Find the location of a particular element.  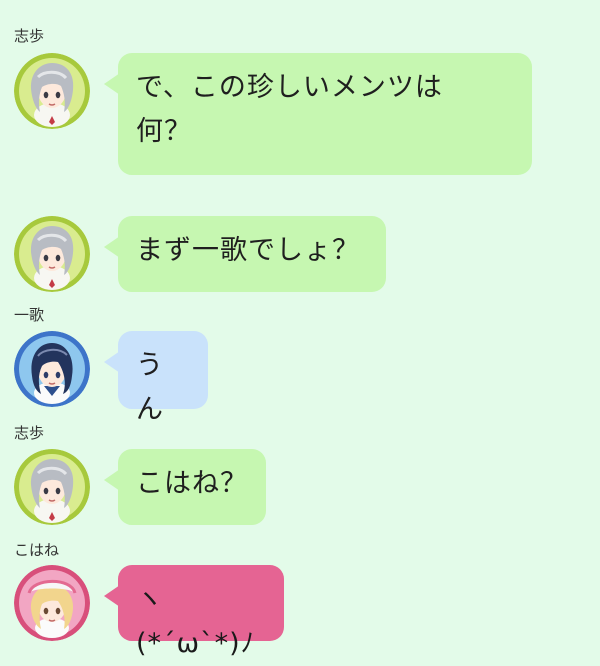

message-text: うん is located at coordinates (150, 387).